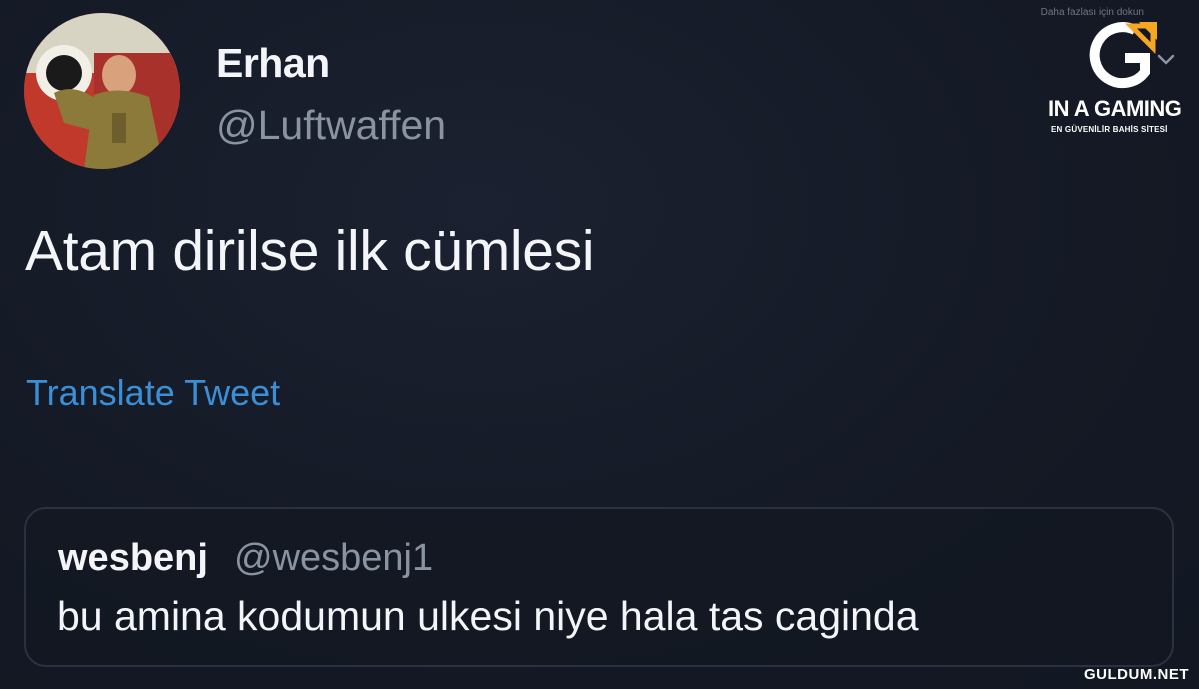 This screenshot has width=1199, height=689. I want to click on author-handle: @Luftwaffen, so click(331, 125).